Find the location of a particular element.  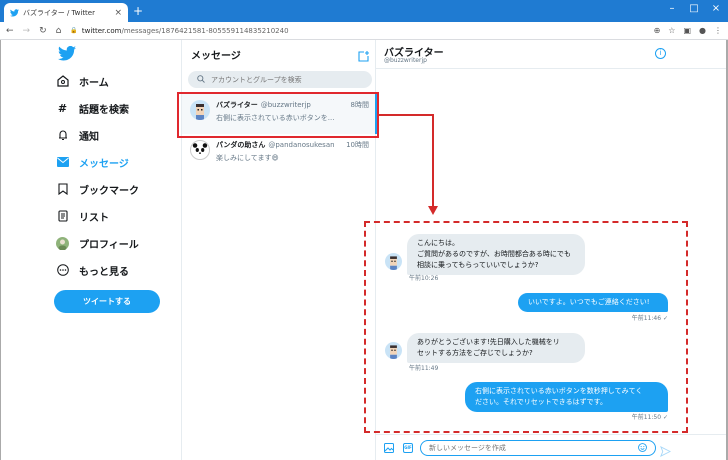

chat-handle: @buzzwriterjp is located at coordinates (405, 60).